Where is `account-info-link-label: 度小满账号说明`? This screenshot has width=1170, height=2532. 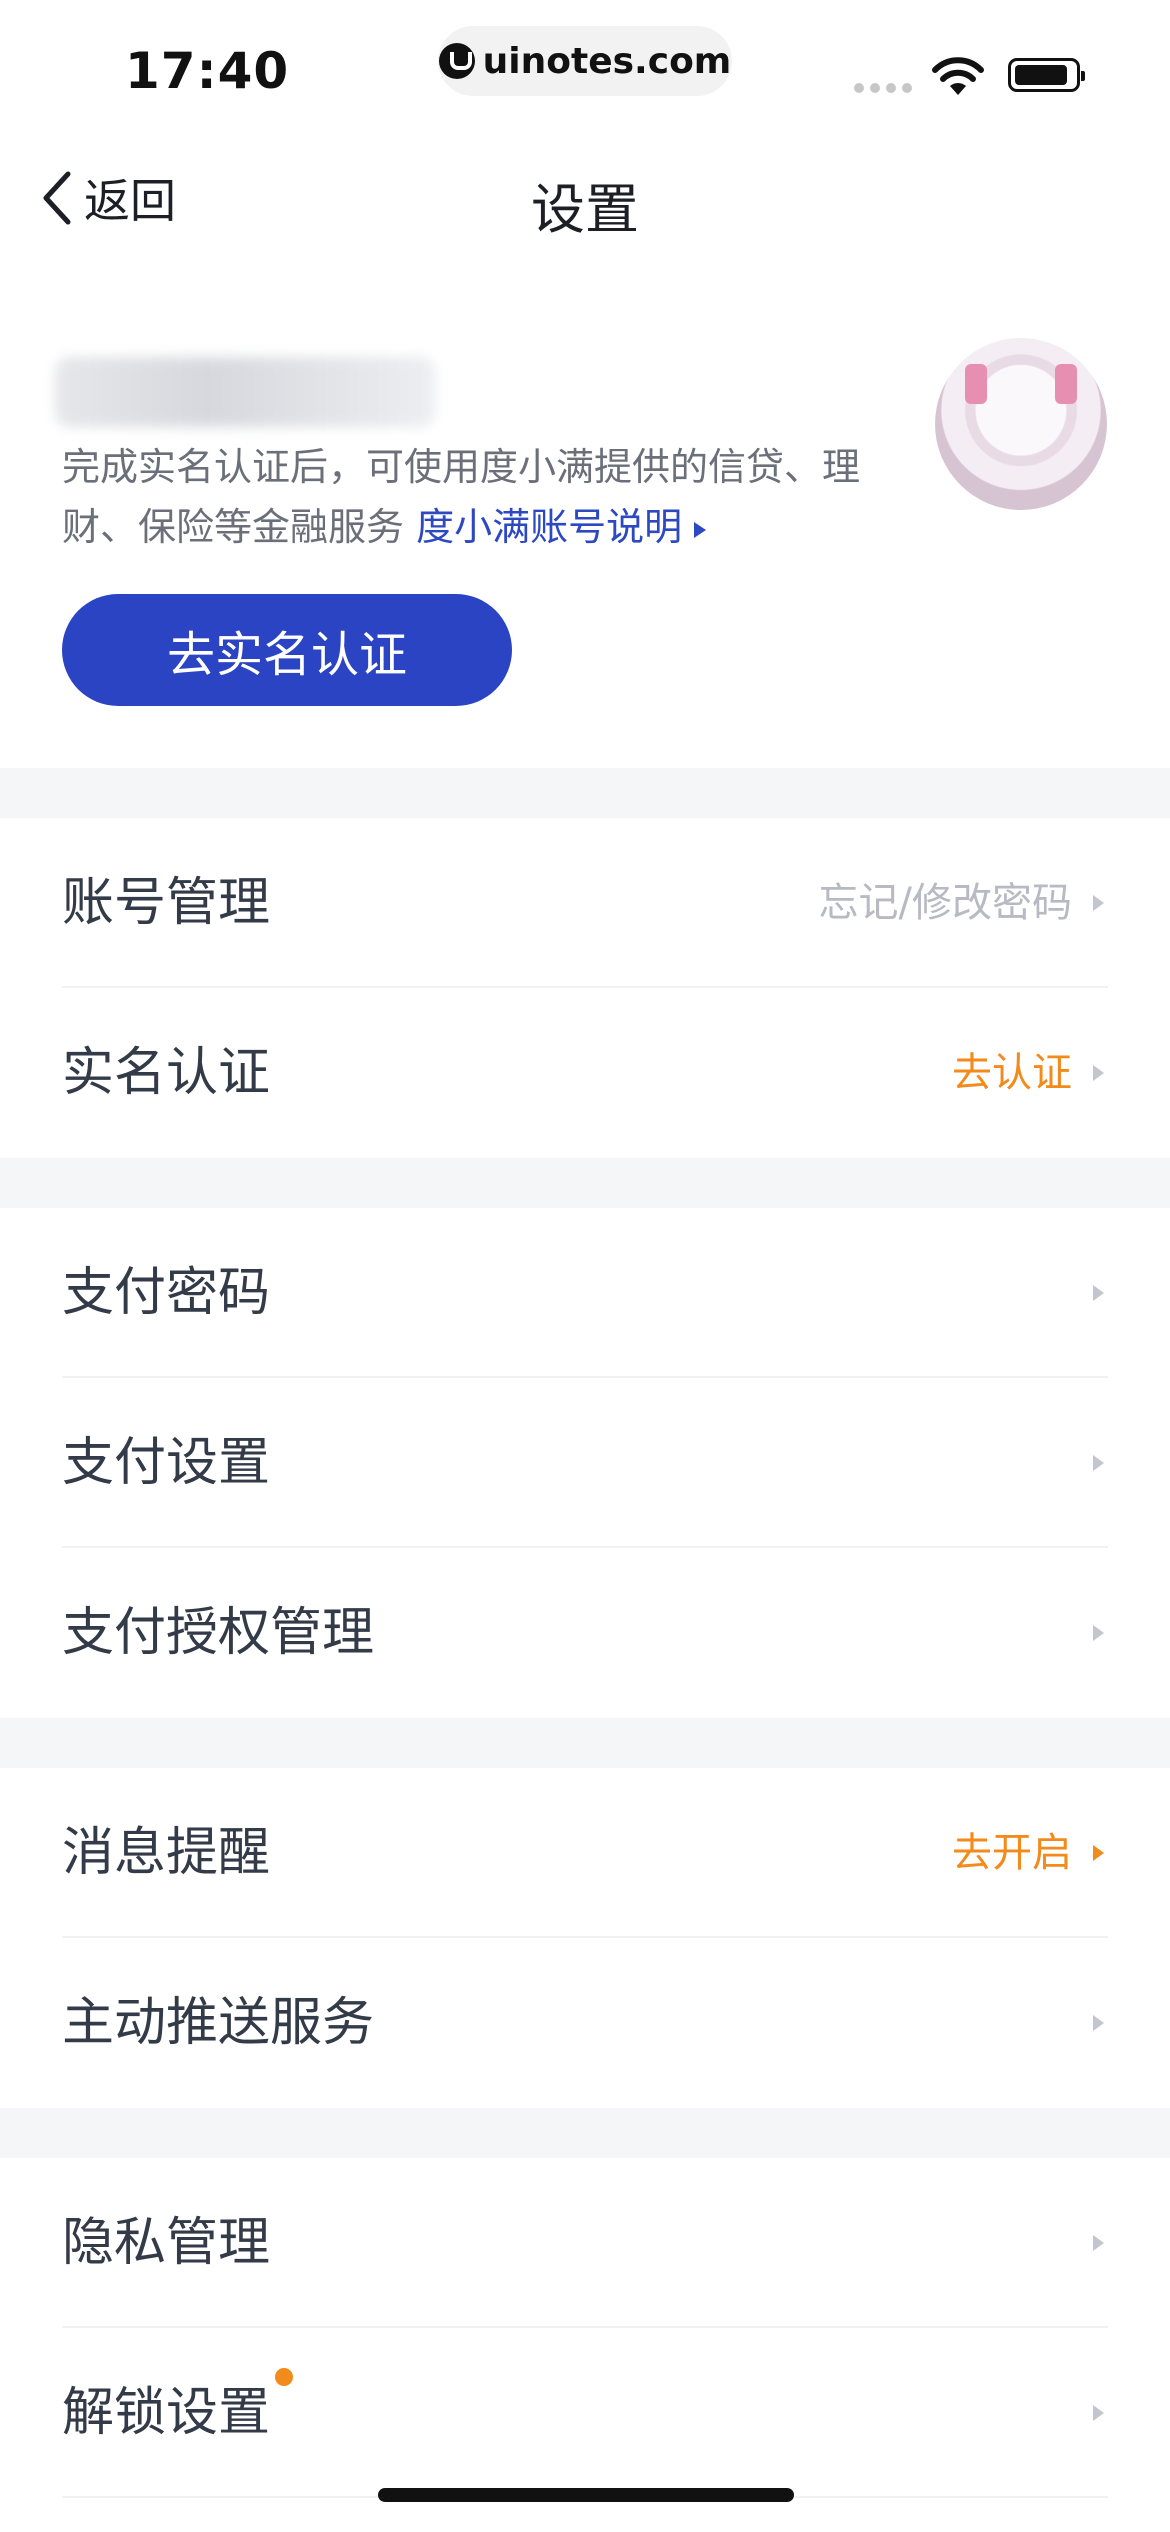
account-info-link-label: 度小满账号说明 is located at coordinates (549, 527).